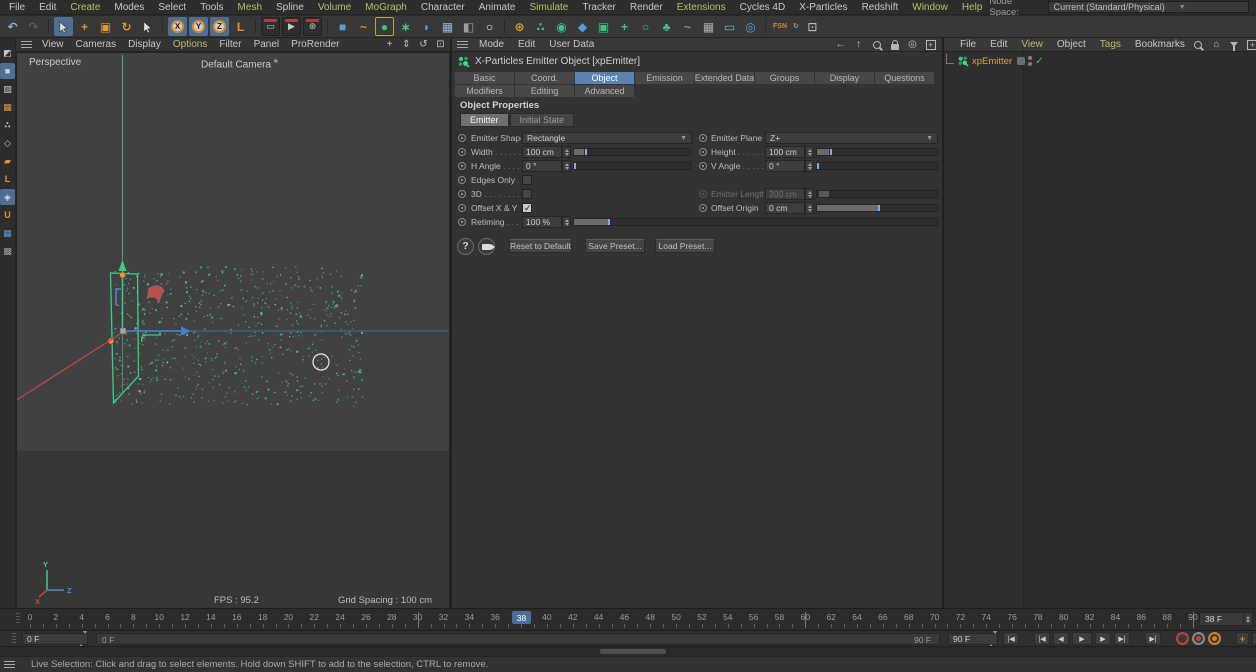 The height and width of the screenshot is (672, 1256). I want to click on sync-icon: ↻, so click(796, 26).